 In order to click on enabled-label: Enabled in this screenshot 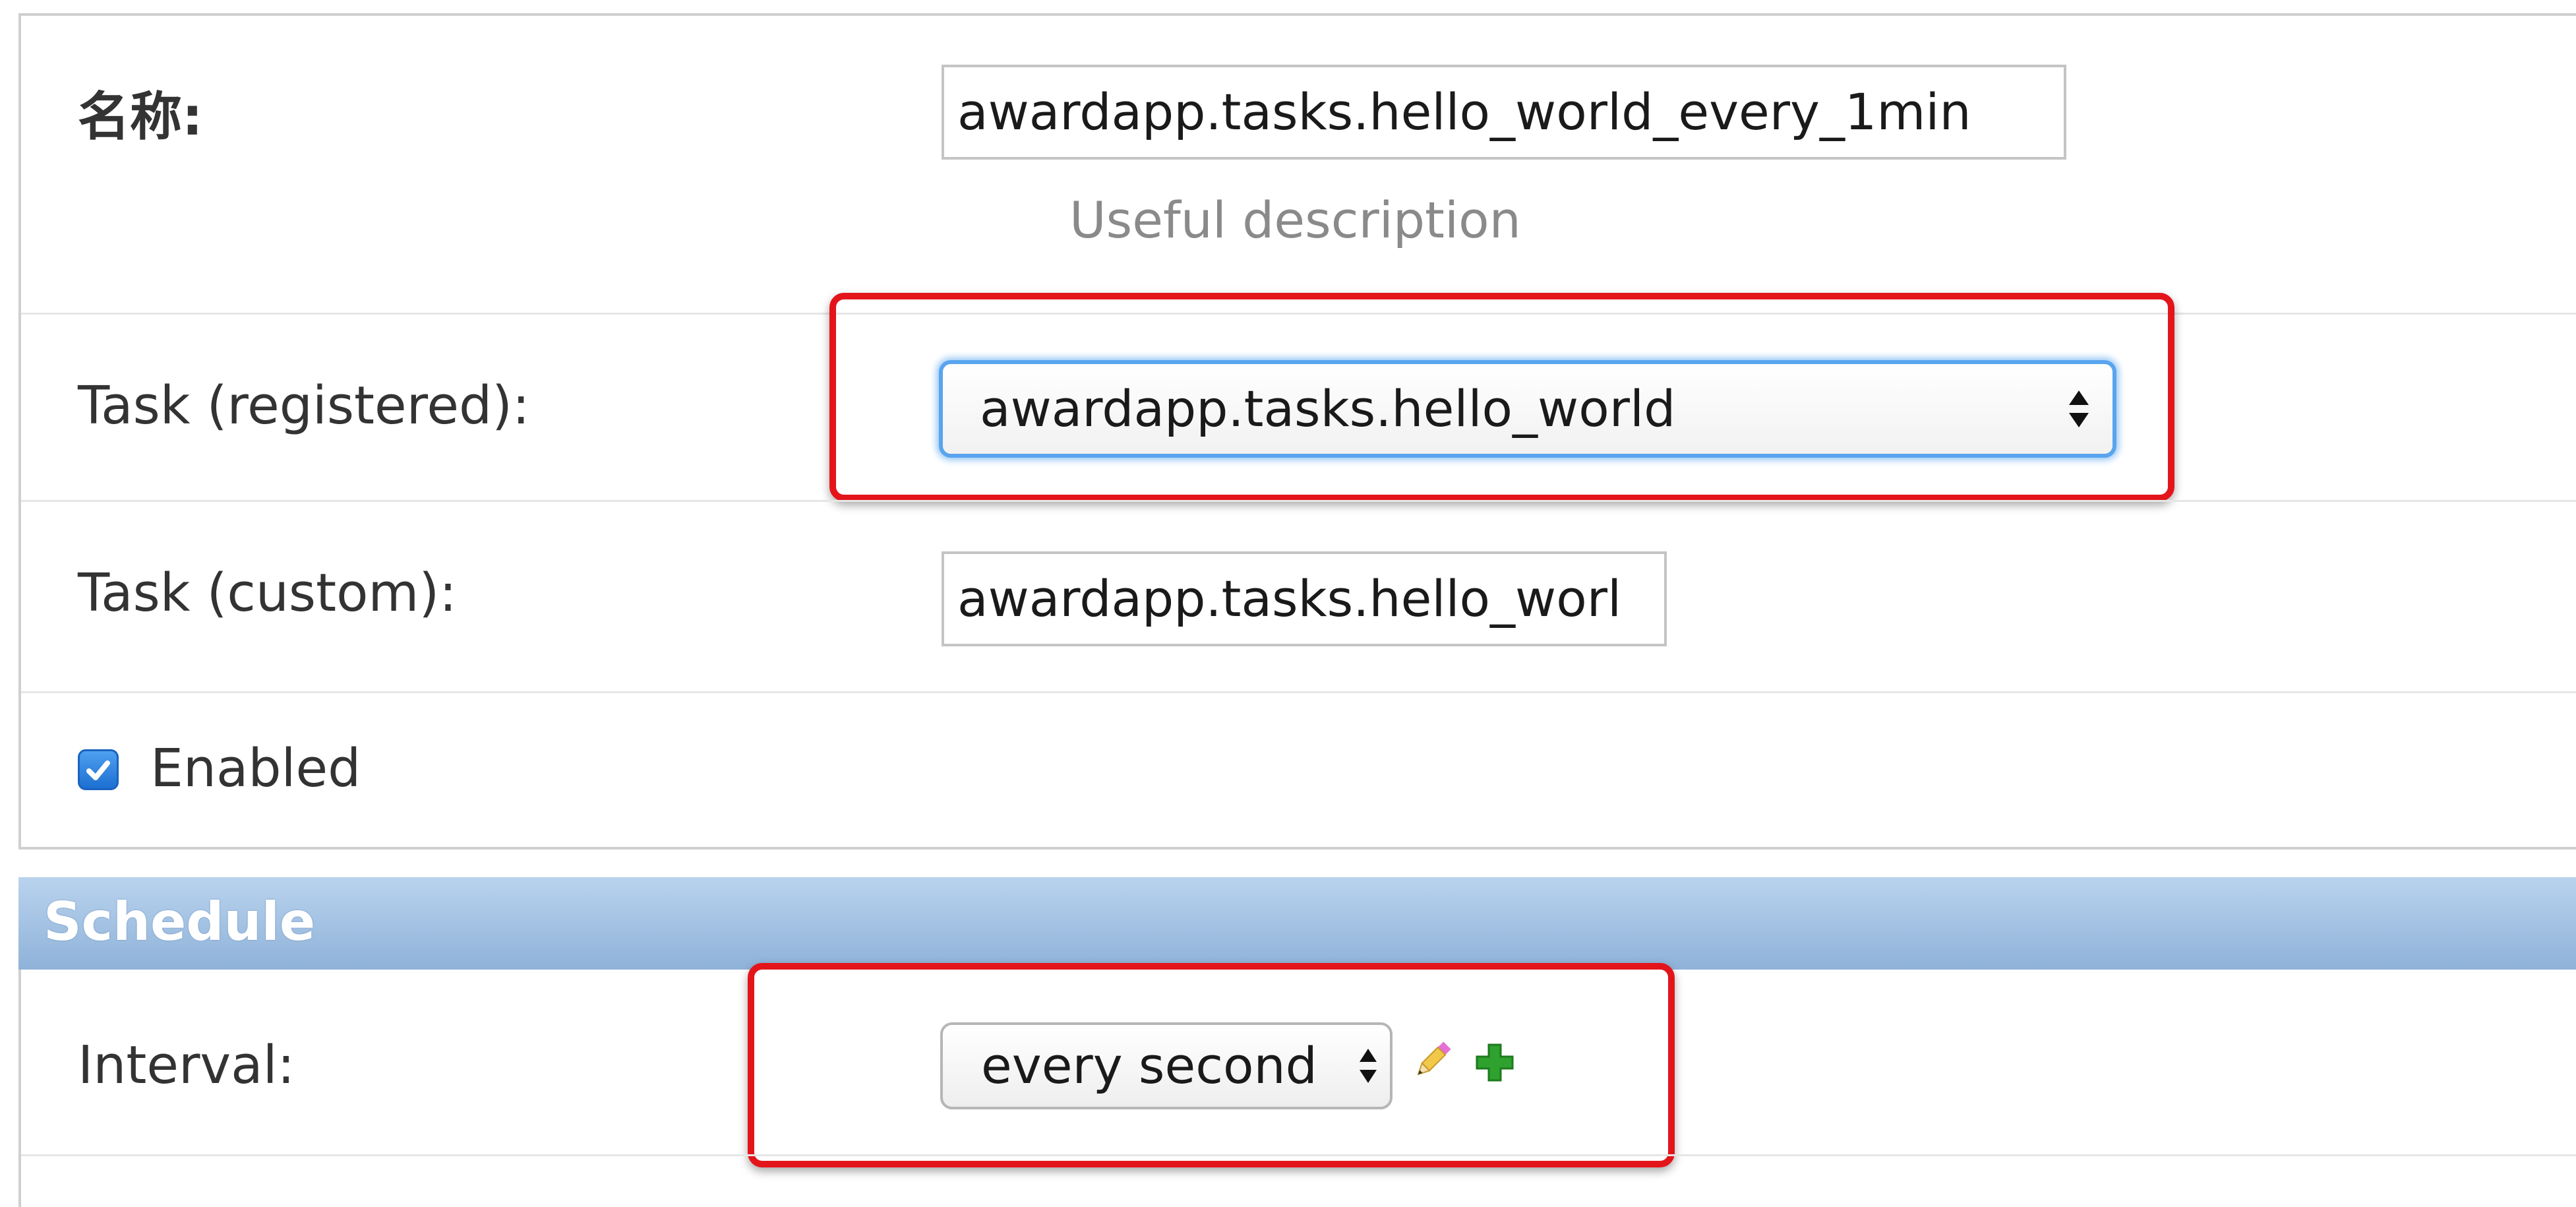, I will do `click(255, 768)`.